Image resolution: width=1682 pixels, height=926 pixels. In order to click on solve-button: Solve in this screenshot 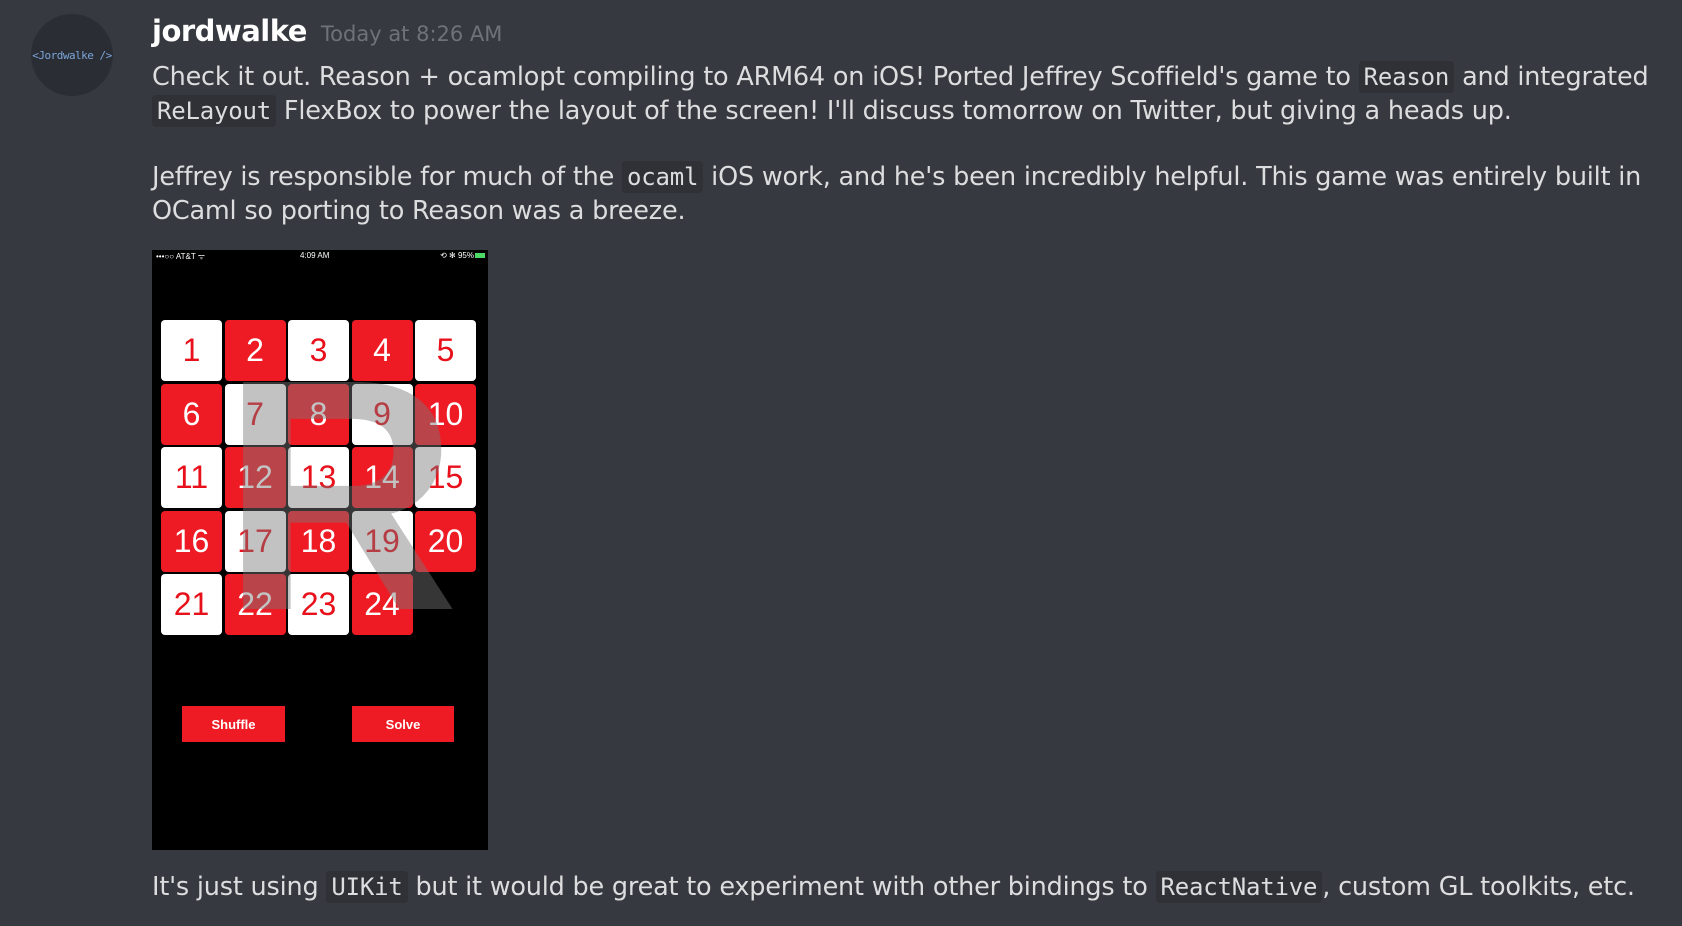, I will do `click(403, 724)`.